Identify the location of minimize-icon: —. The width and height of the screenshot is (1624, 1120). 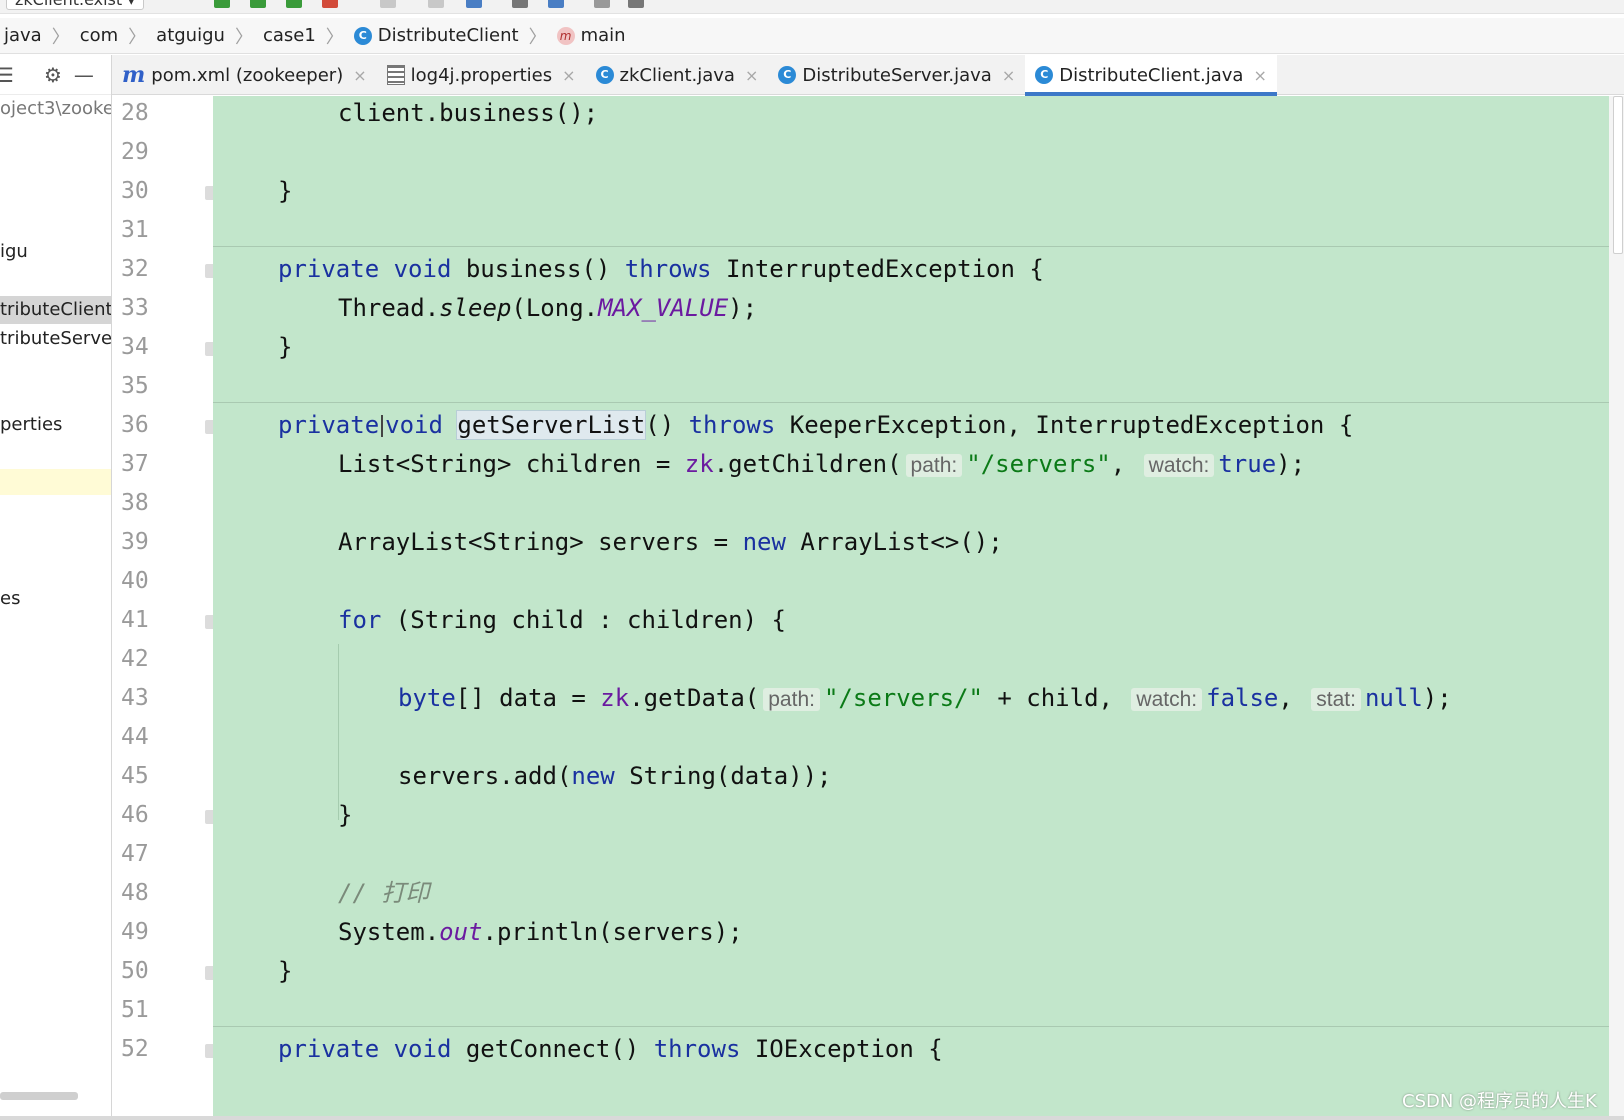
(84, 75).